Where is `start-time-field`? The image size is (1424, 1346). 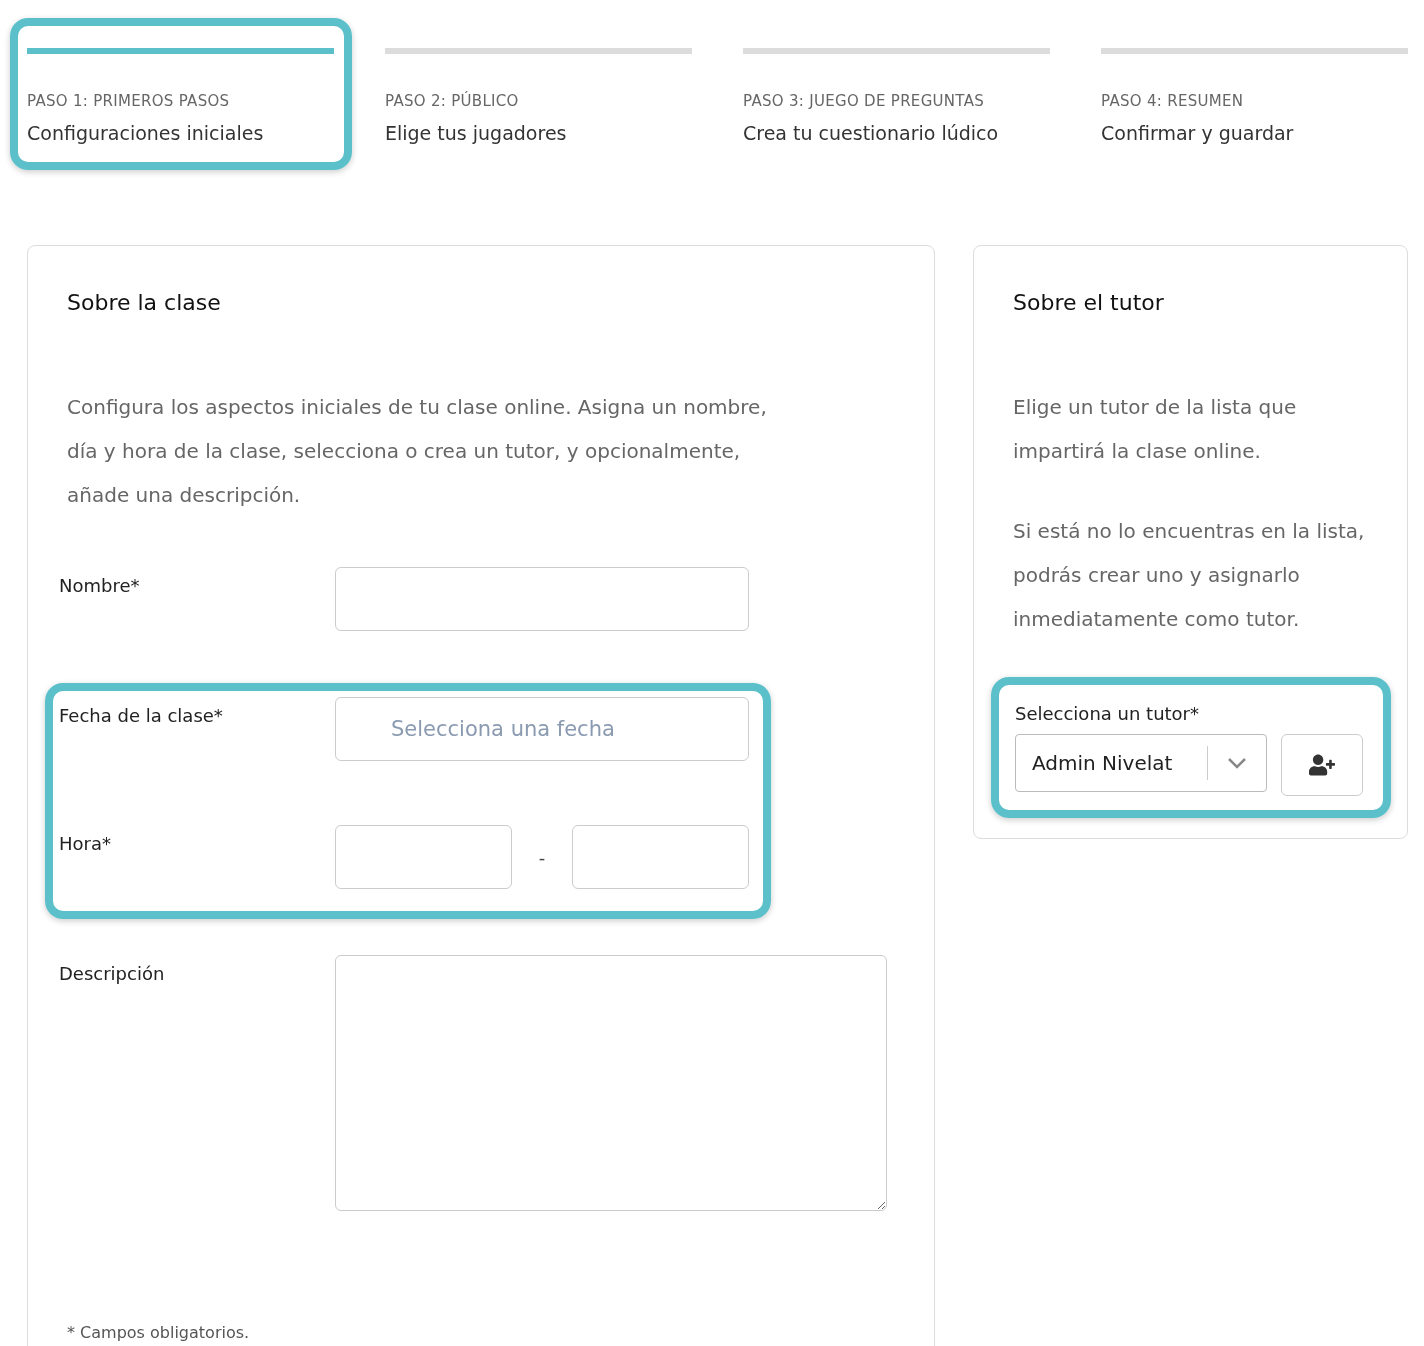
start-time-field is located at coordinates (423, 857).